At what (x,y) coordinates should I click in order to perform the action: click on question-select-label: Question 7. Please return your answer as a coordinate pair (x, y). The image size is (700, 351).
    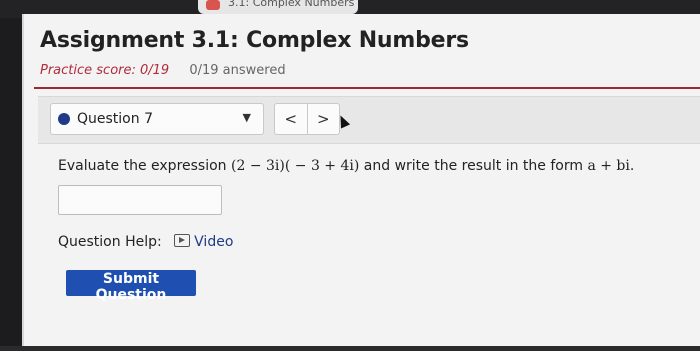
    Looking at the image, I should click on (115, 119).